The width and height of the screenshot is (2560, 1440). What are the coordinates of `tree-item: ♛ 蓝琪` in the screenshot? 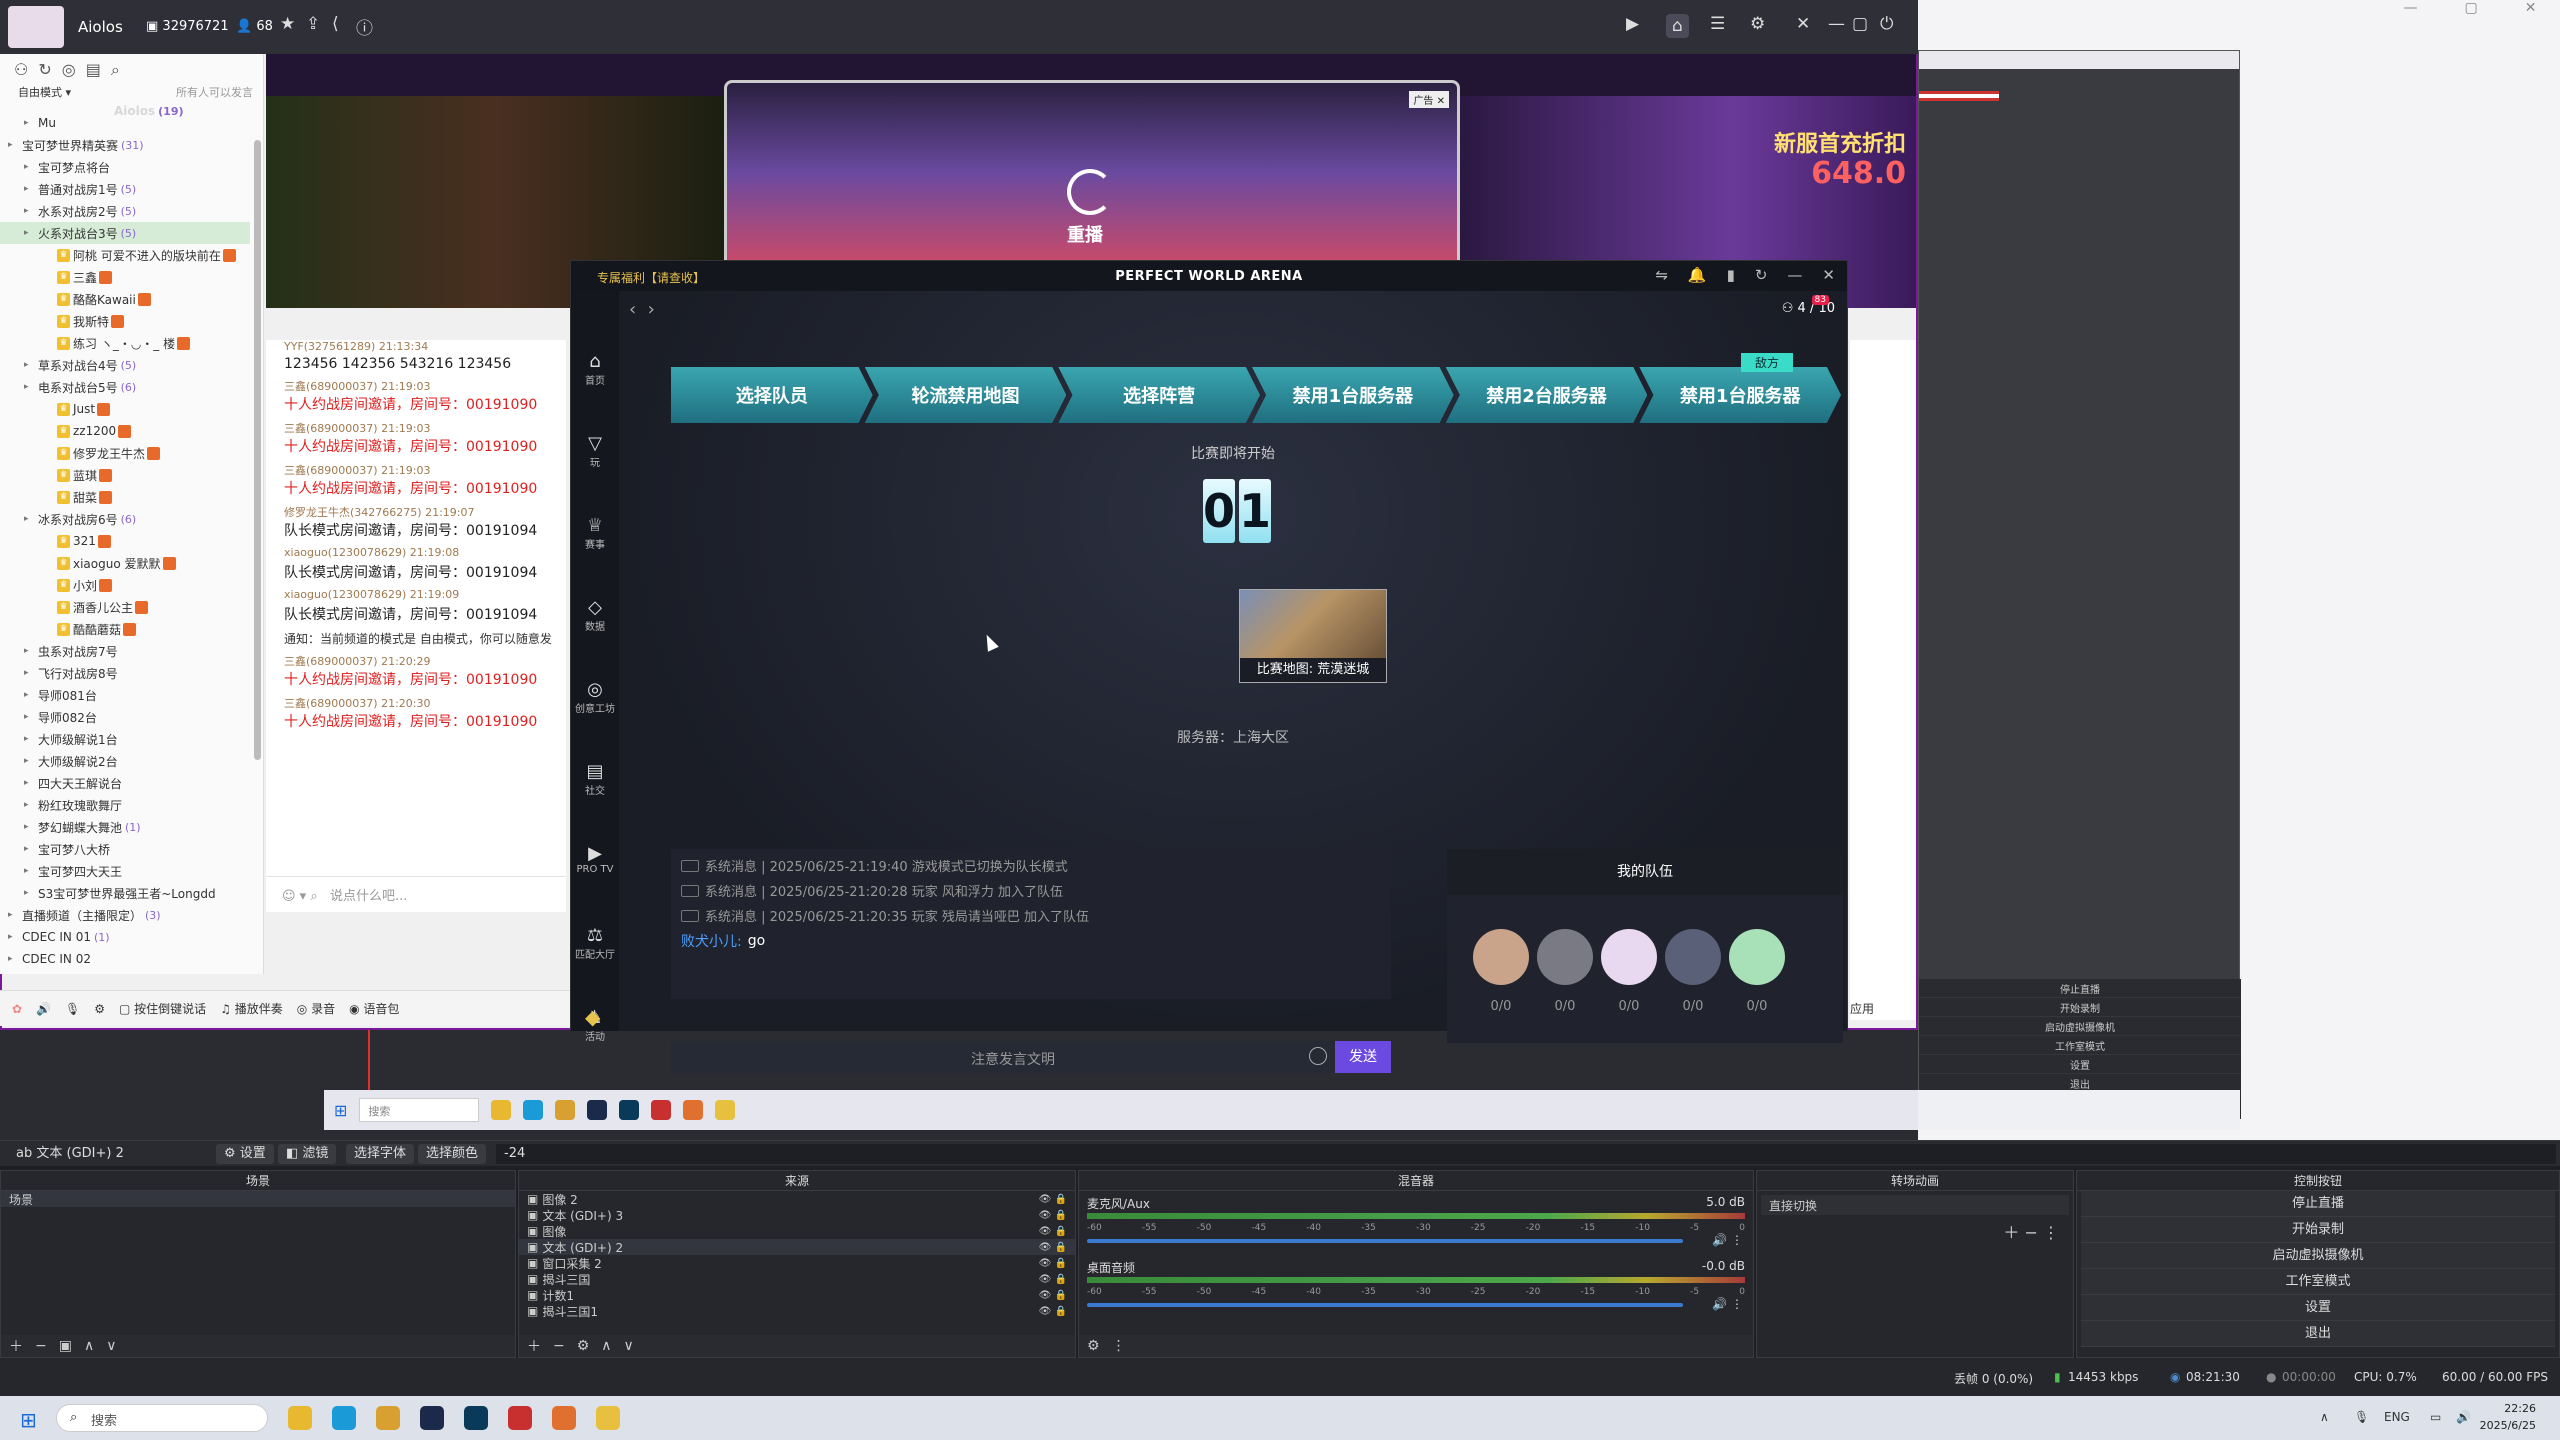 It's located at (125, 475).